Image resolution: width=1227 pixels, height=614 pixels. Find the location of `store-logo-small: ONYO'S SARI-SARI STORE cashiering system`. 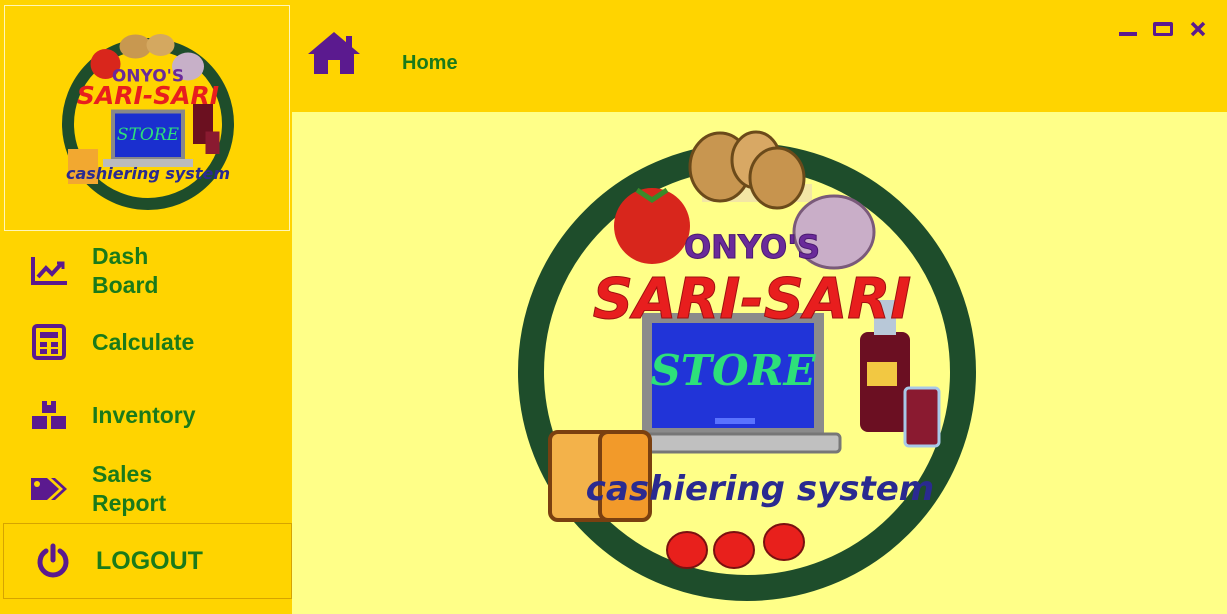

store-logo-small: ONYO'S SARI-SARI STORE cashiering system is located at coordinates (148, 122).